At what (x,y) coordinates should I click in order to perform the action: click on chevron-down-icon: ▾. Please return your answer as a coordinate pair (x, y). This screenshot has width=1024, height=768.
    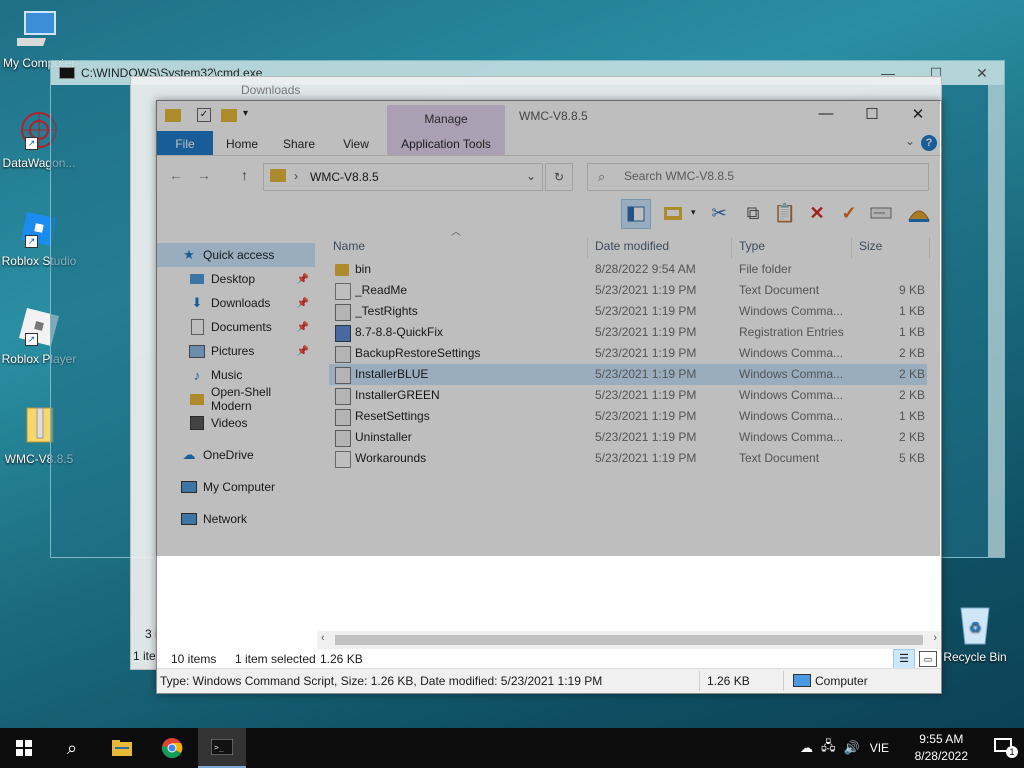
    Looking at the image, I should click on (693, 212).